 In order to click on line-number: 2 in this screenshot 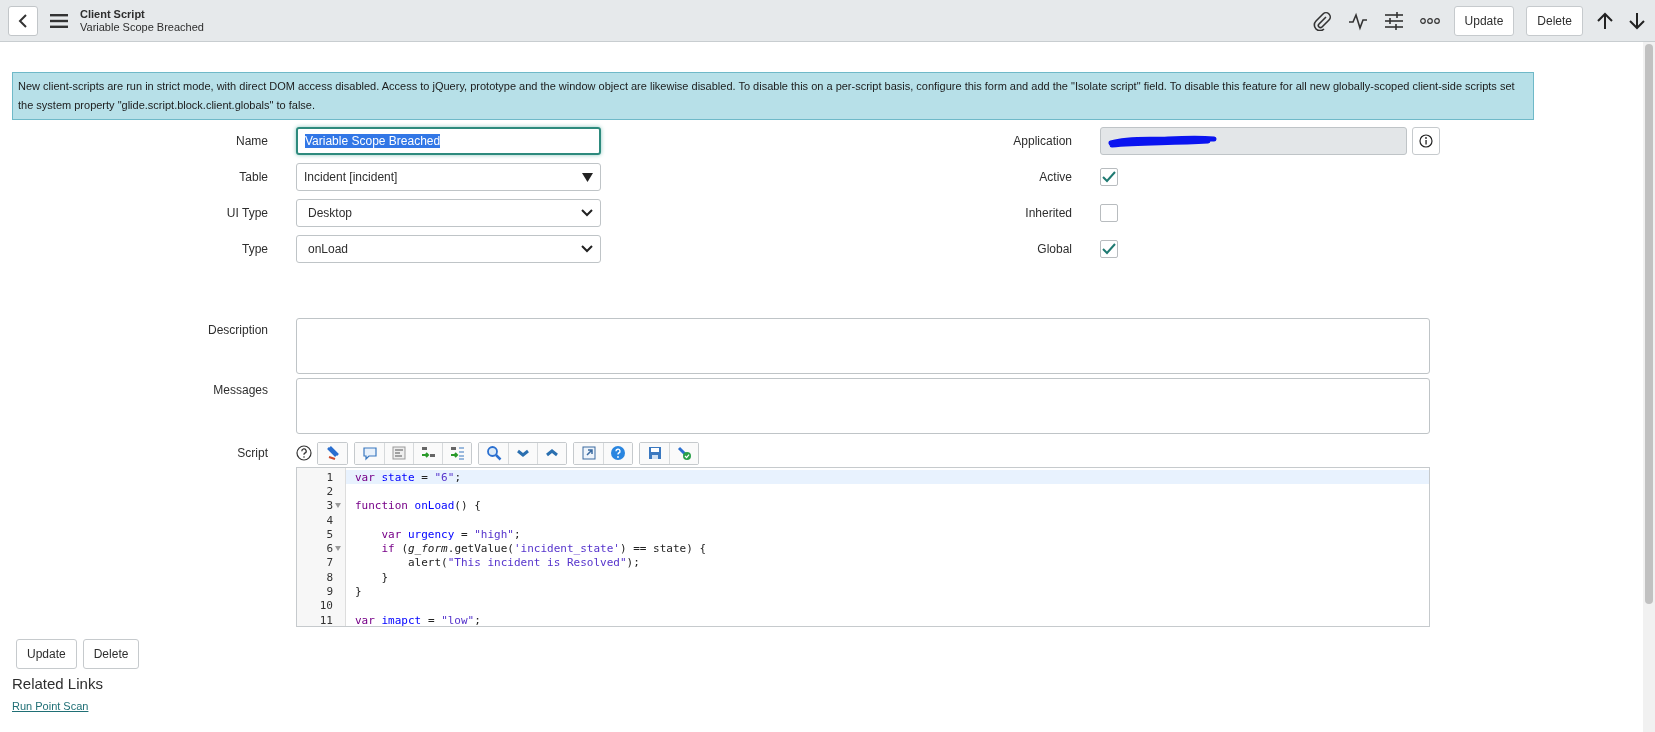, I will do `click(329, 491)`.